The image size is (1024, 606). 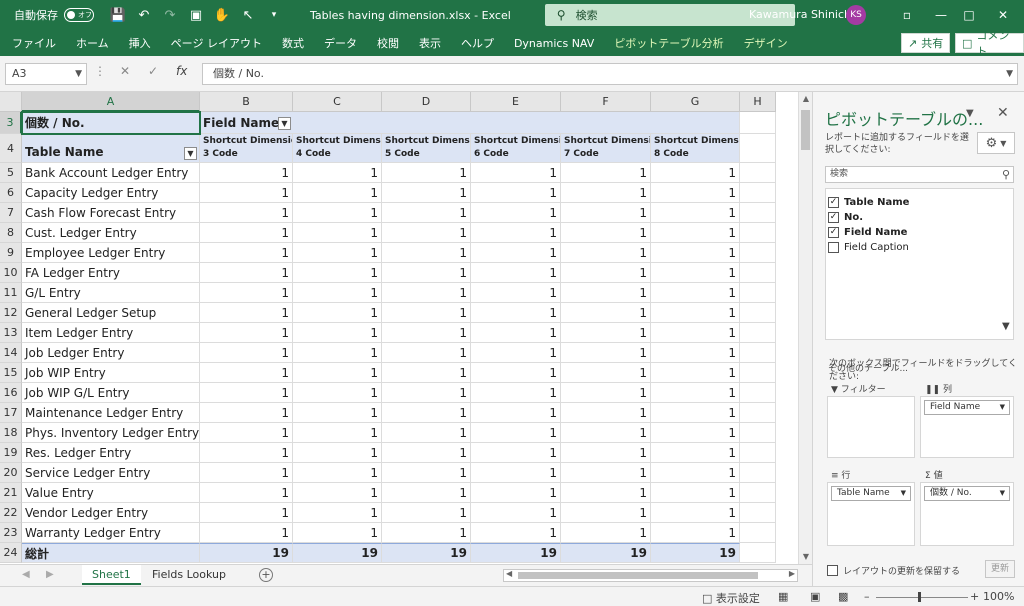 What do you see at coordinates (111, 575) in the screenshot?
I see `sheet-tab-sheet1: Sheet1` at bounding box center [111, 575].